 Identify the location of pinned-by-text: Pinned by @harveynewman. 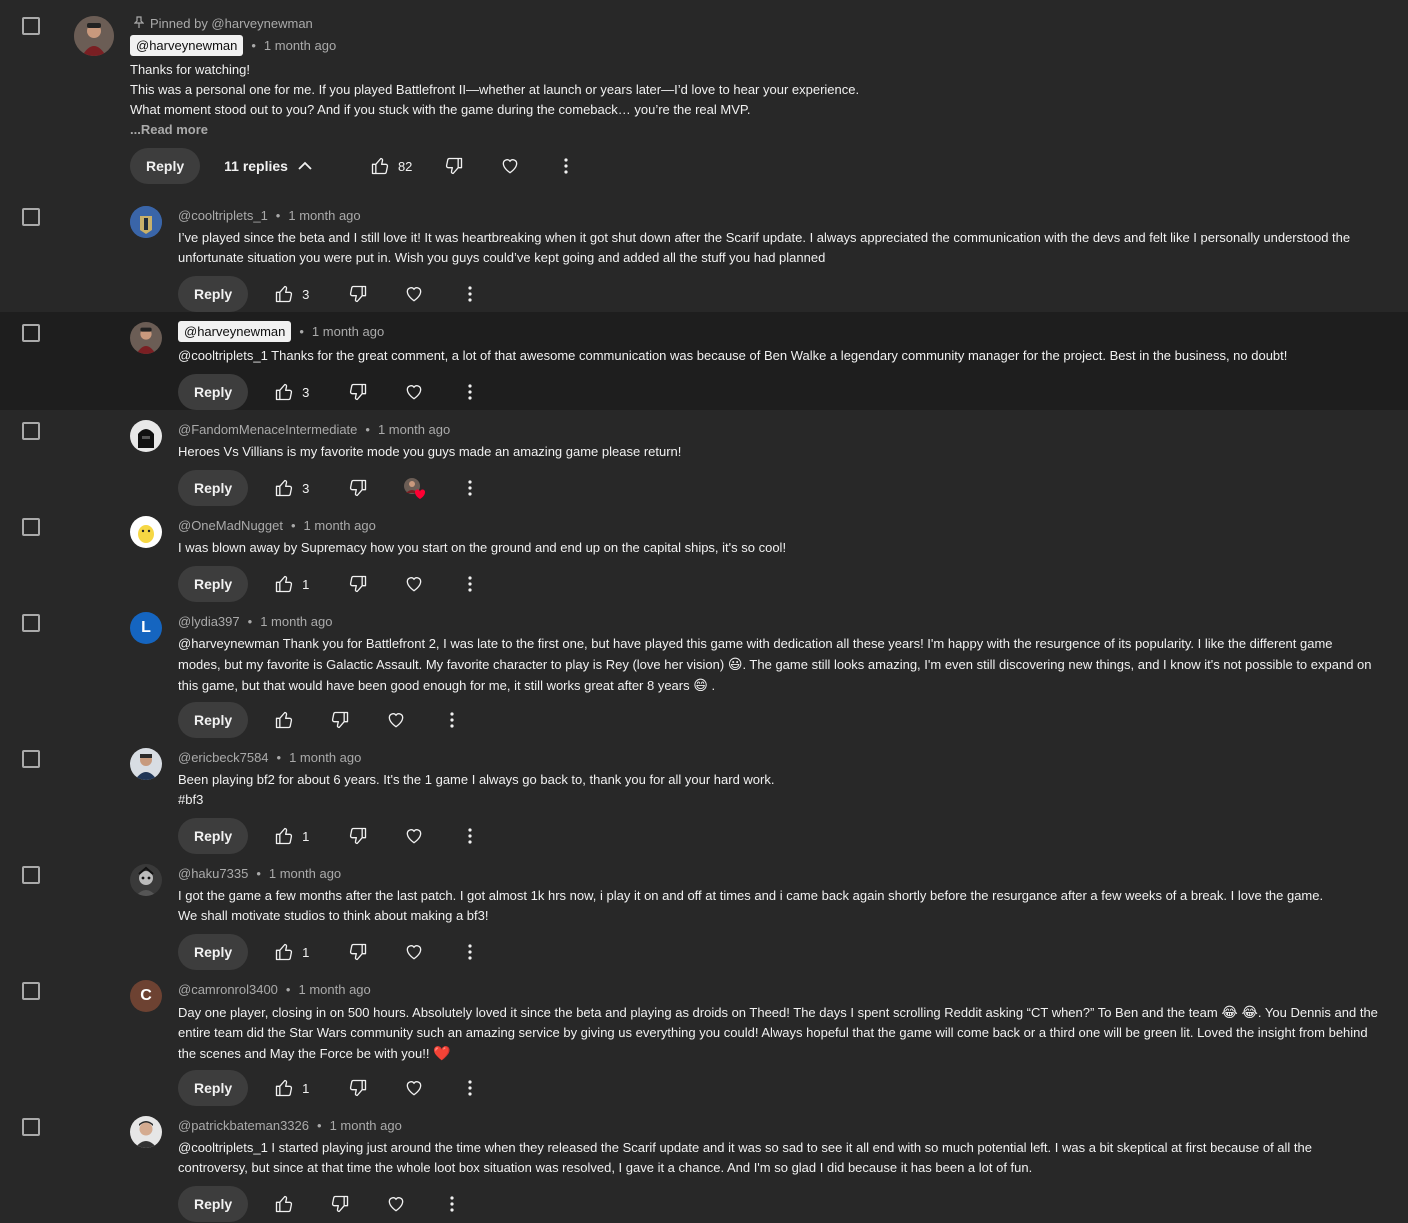
(231, 23).